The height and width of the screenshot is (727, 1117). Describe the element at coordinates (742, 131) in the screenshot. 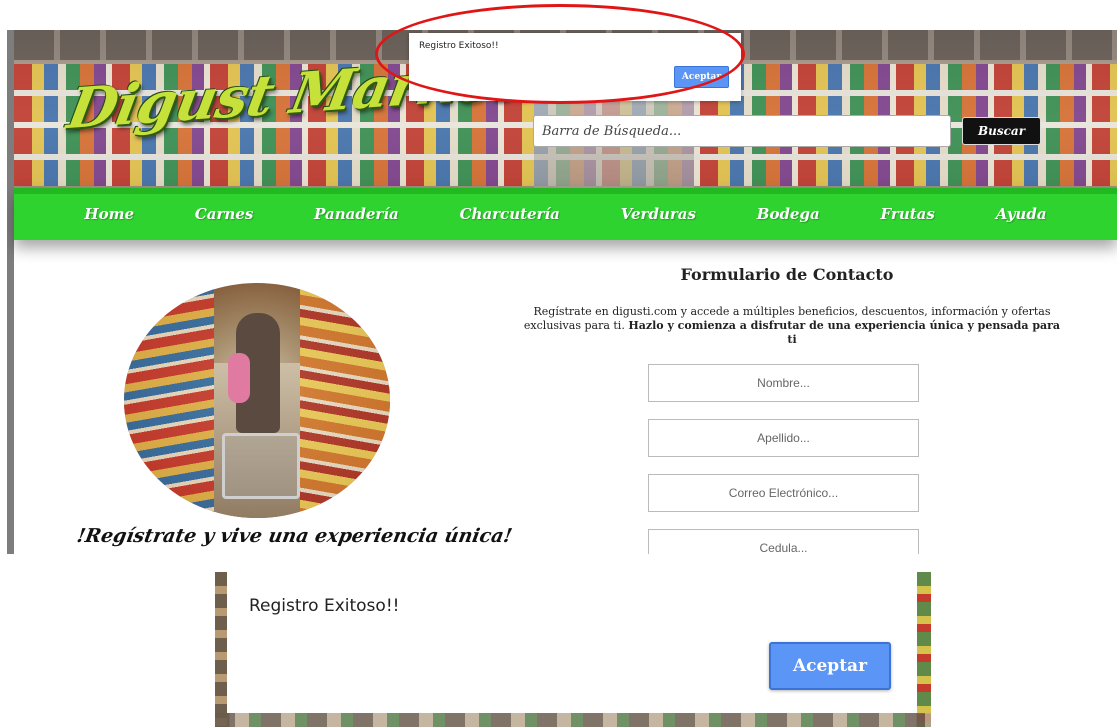

I see `search-input` at that location.